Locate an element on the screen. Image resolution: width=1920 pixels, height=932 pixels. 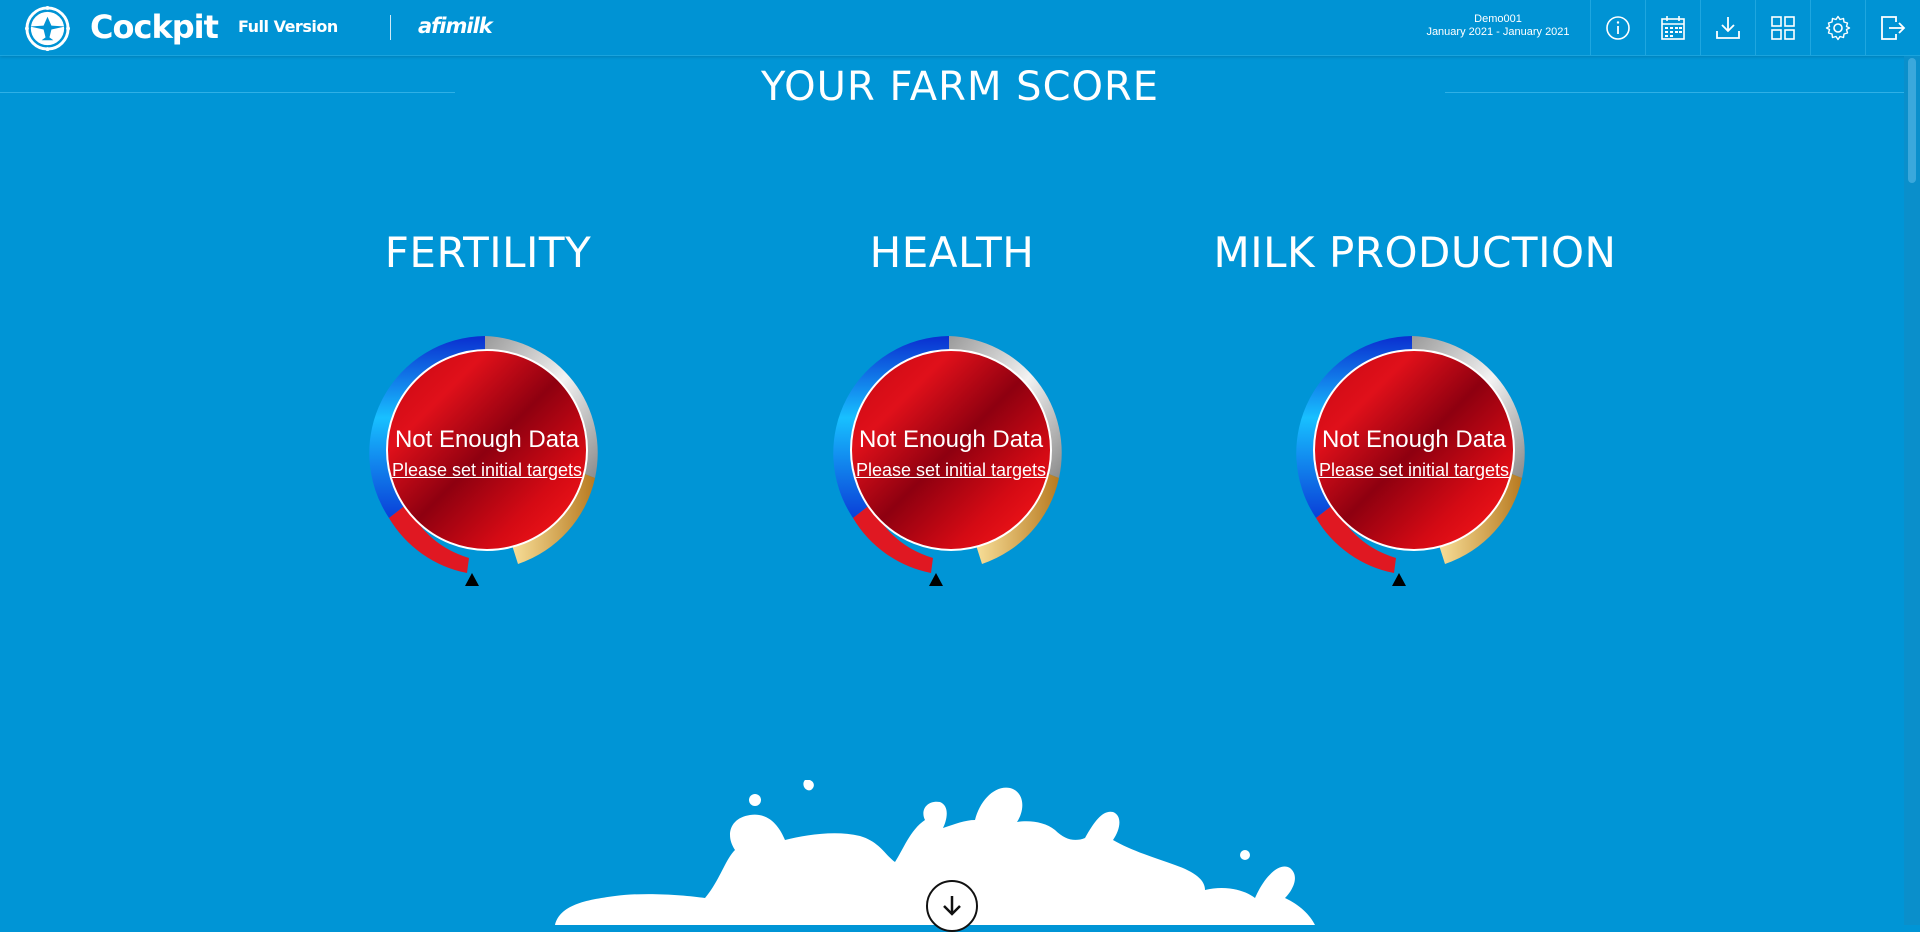
date-range: January 2021 - January 2021 is located at coordinates (1498, 32).